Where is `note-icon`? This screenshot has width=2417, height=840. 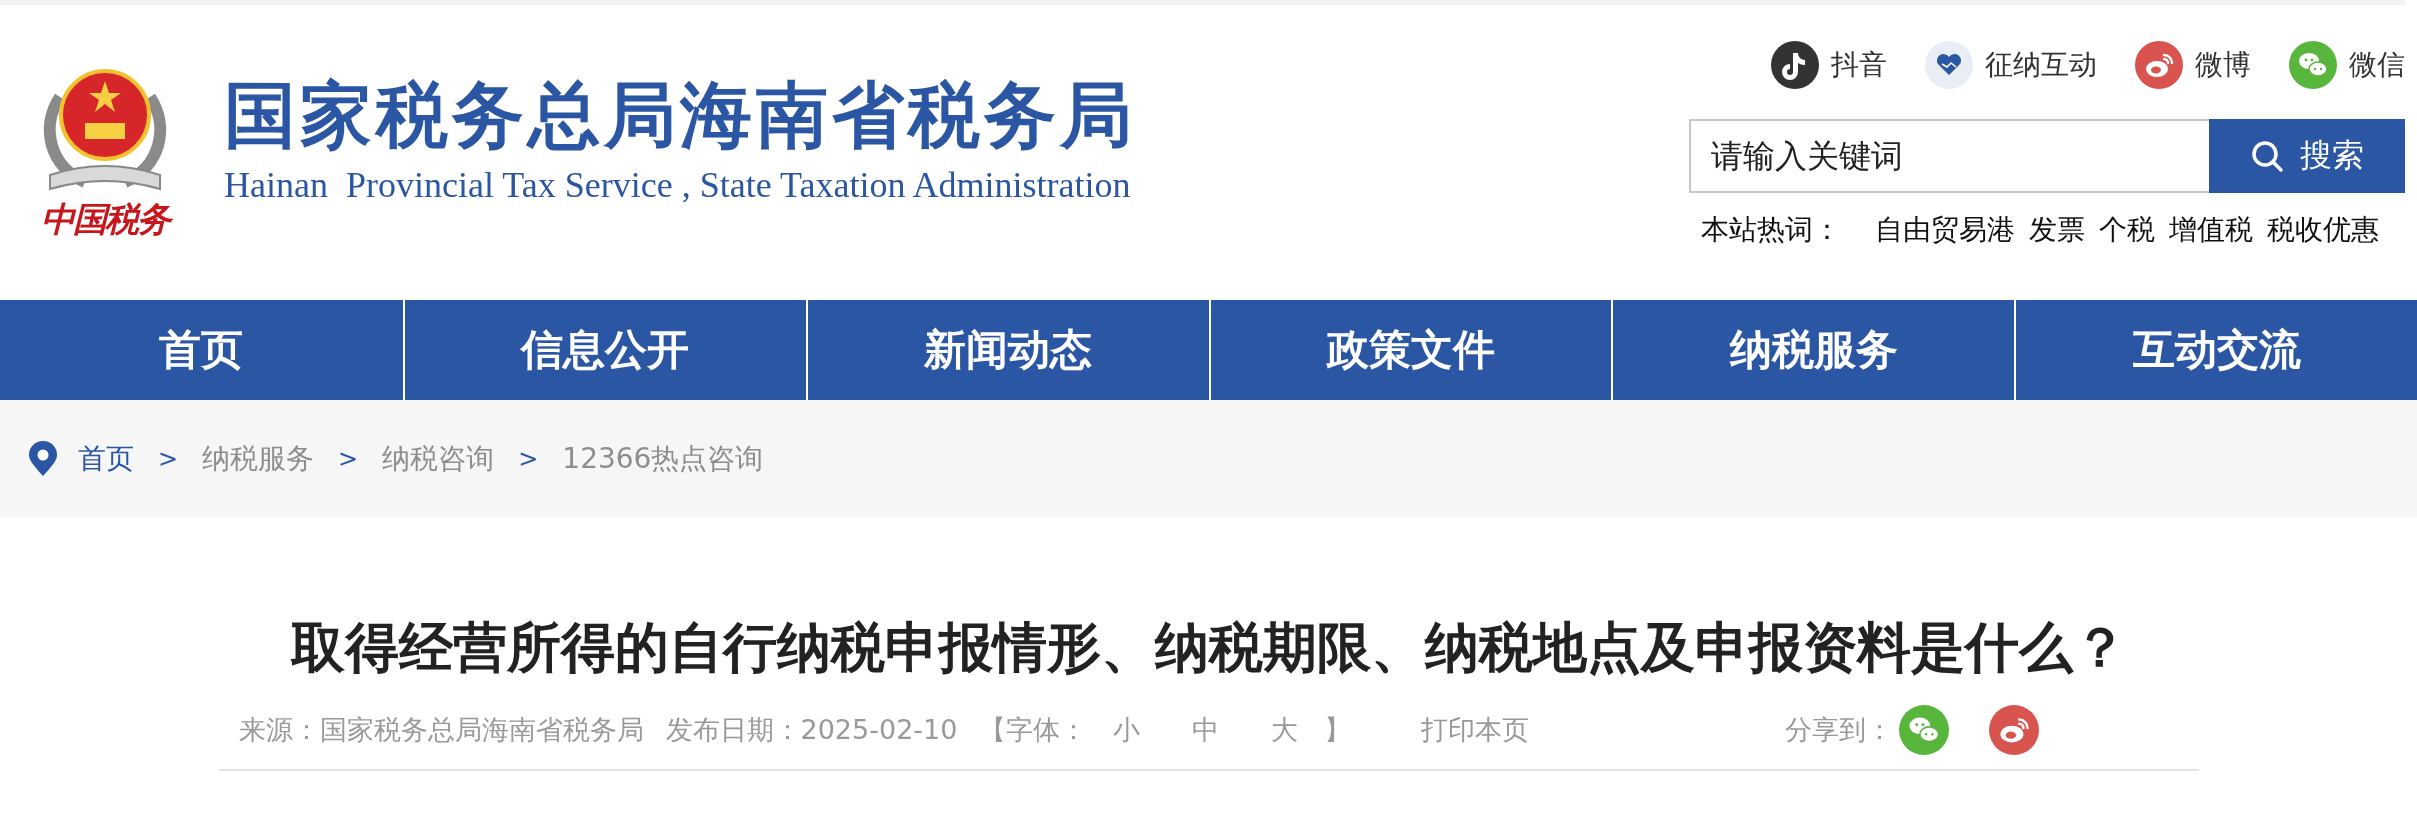
note-icon is located at coordinates (1795, 65).